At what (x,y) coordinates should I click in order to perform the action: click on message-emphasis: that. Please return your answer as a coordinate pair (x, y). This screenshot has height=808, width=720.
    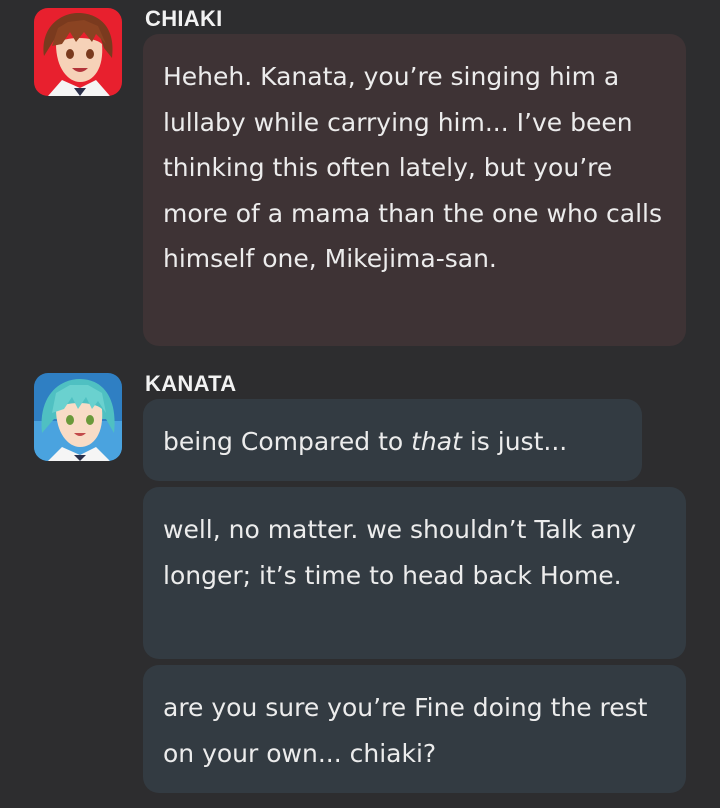
    Looking at the image, I should click on (436, 441).